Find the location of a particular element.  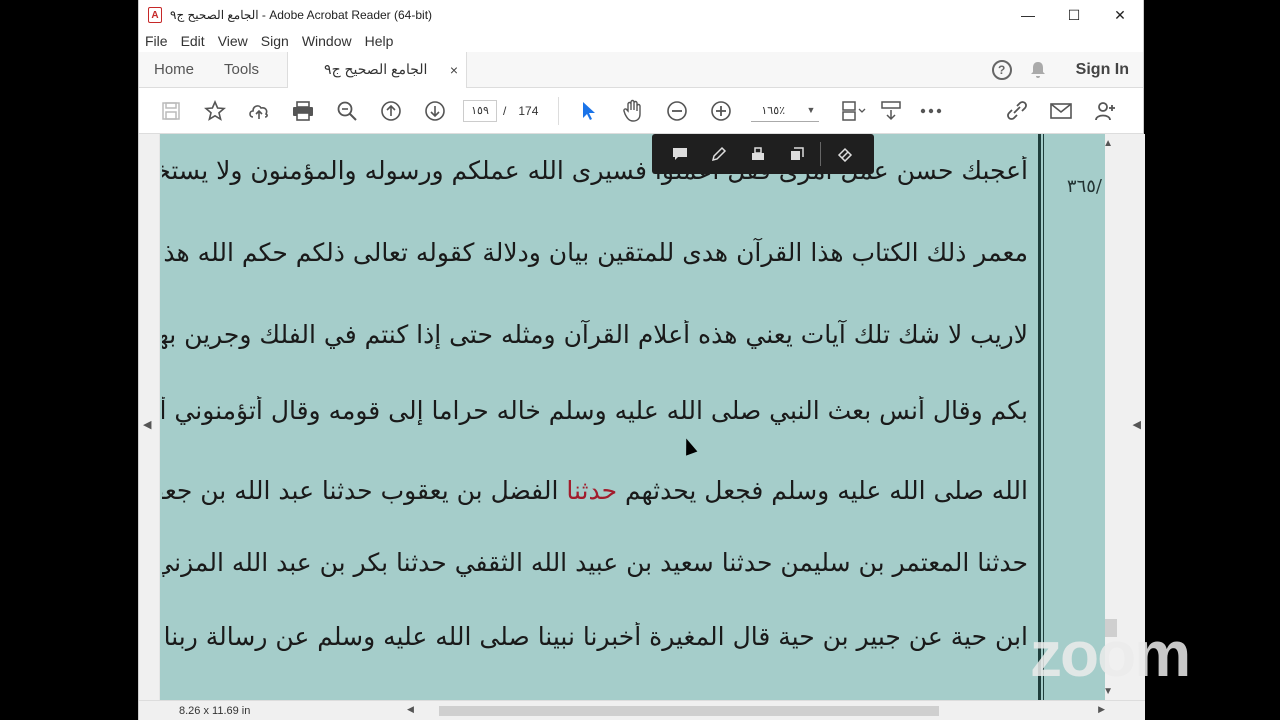

comment-toolbar is located at coordinates (763, 154).